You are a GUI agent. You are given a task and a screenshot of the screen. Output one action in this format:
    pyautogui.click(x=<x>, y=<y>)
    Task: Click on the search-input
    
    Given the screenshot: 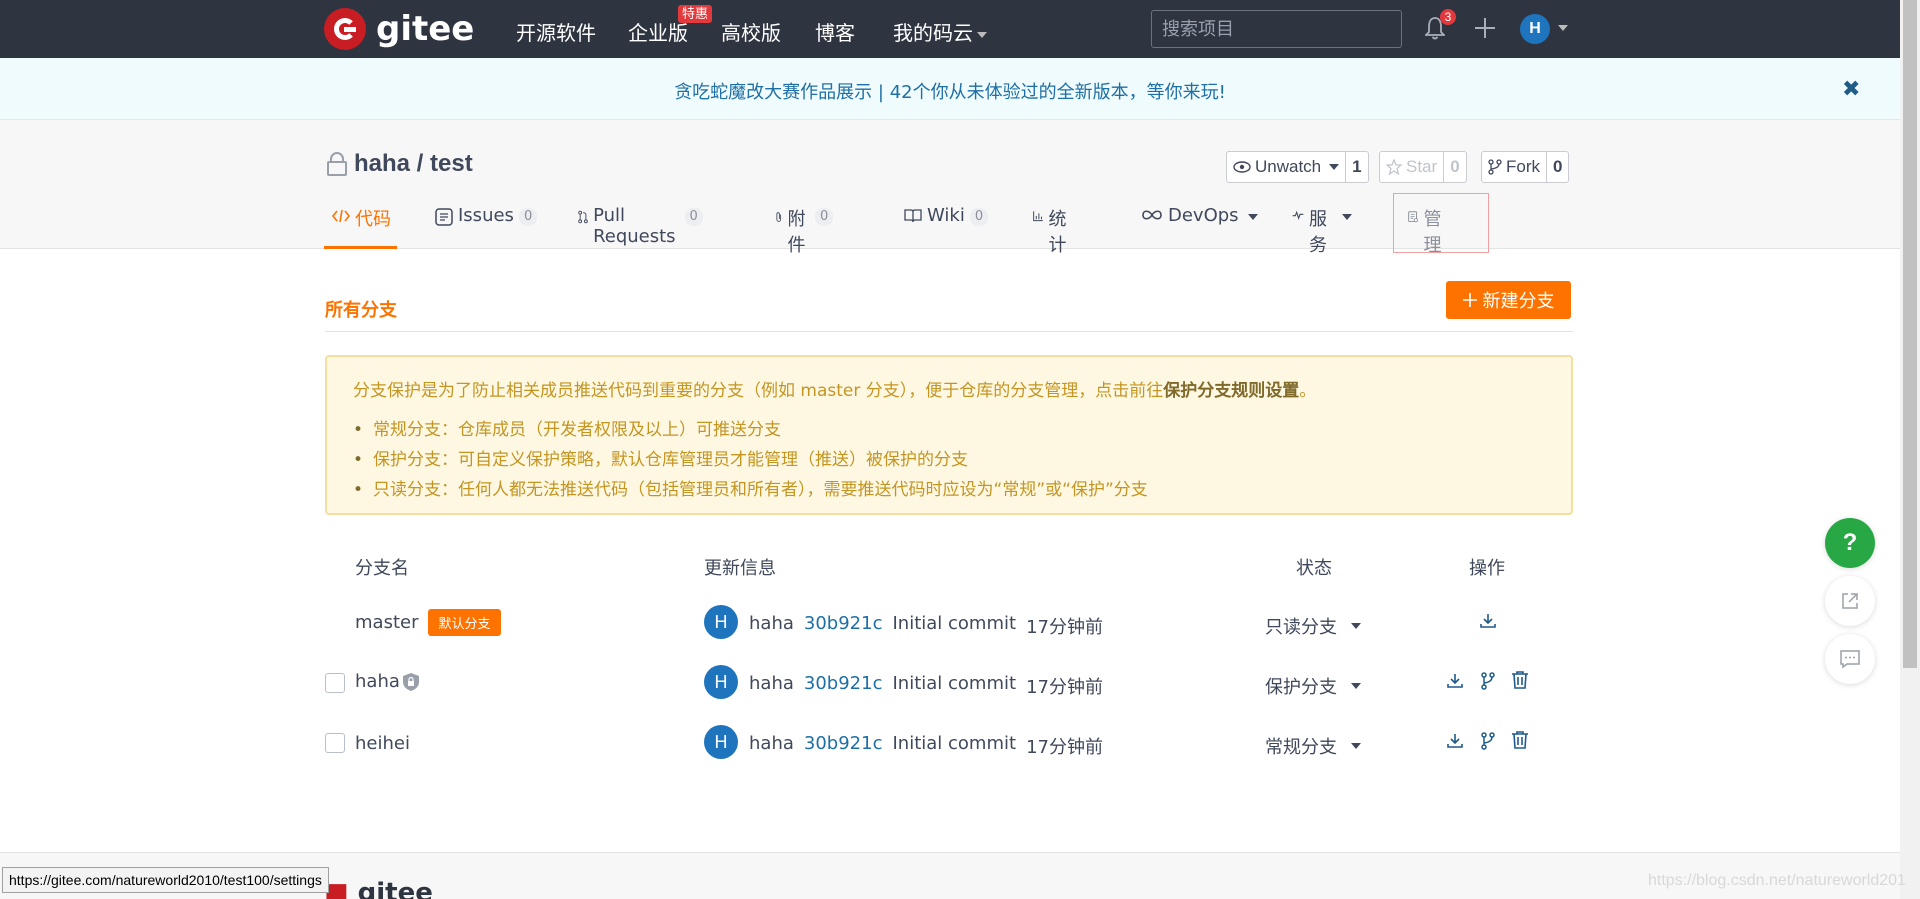 What is the action you would take?
    pyautogui.click(x=1276, y=29)
    